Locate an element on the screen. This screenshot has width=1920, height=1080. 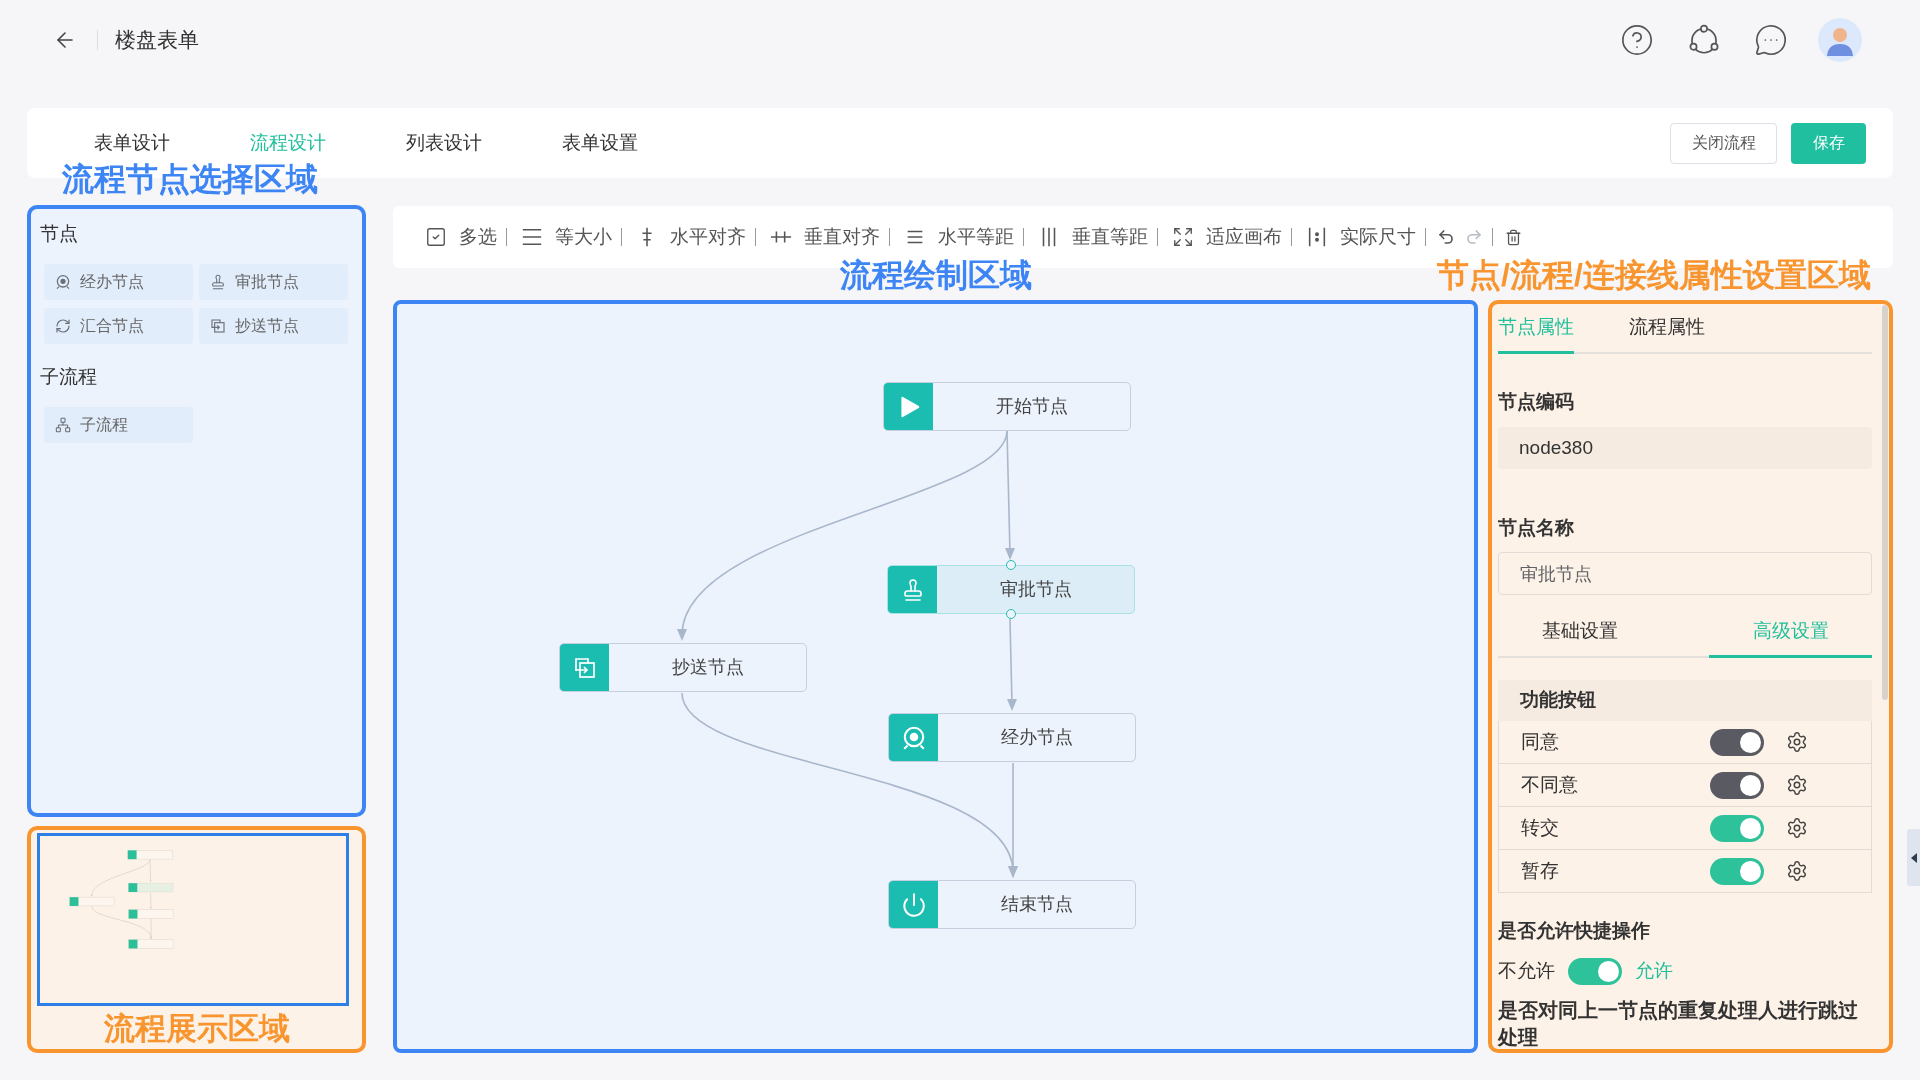
node-label: 开始节点 is located at coordinates (1031, 406).